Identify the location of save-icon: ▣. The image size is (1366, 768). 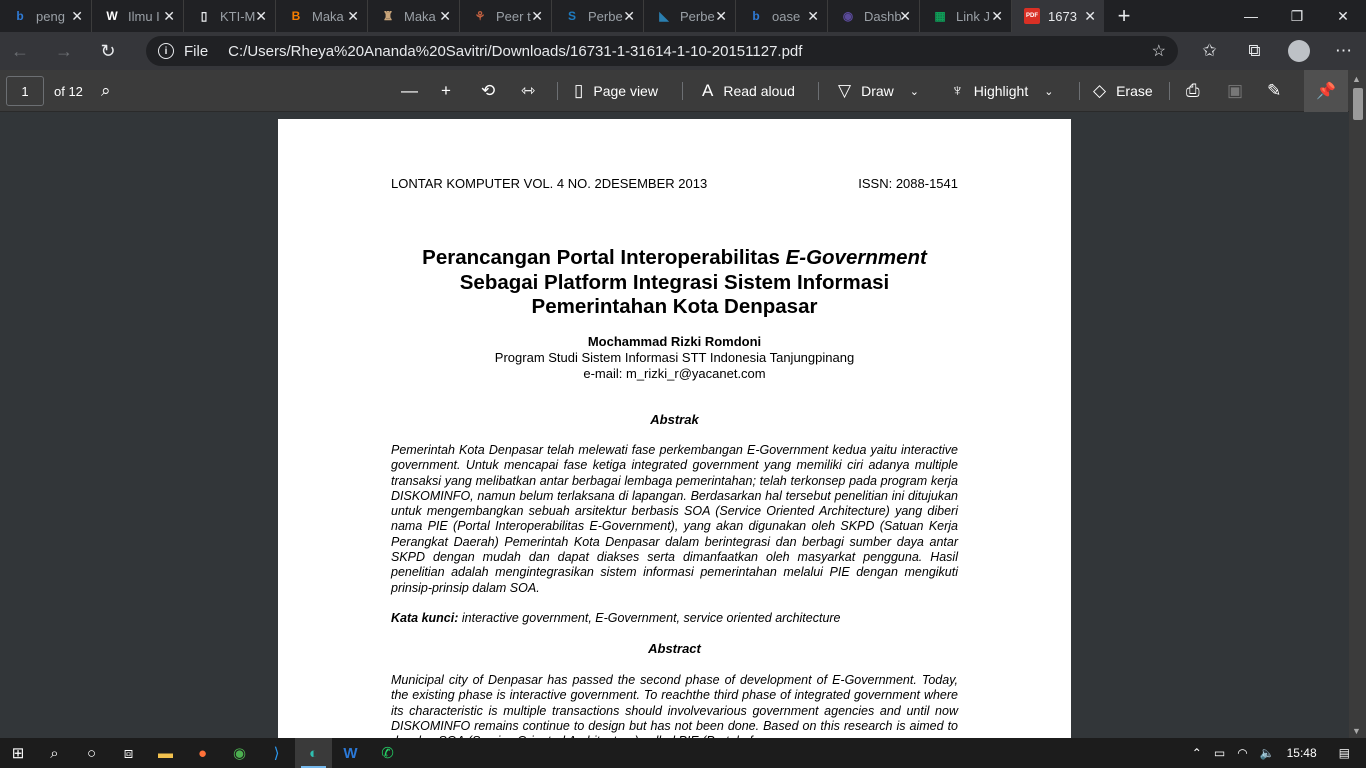
(1240, 91).